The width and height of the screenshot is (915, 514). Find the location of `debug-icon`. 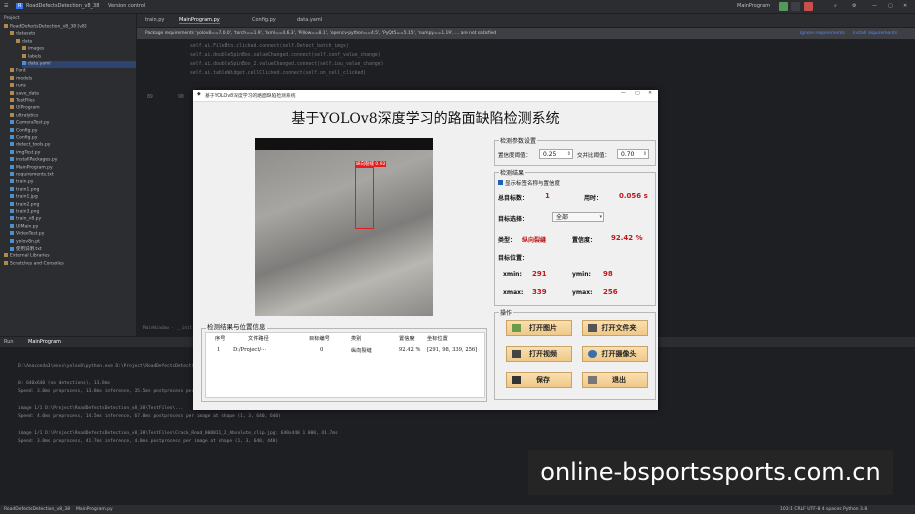

debug-icon is located at coordinates (795, 6).